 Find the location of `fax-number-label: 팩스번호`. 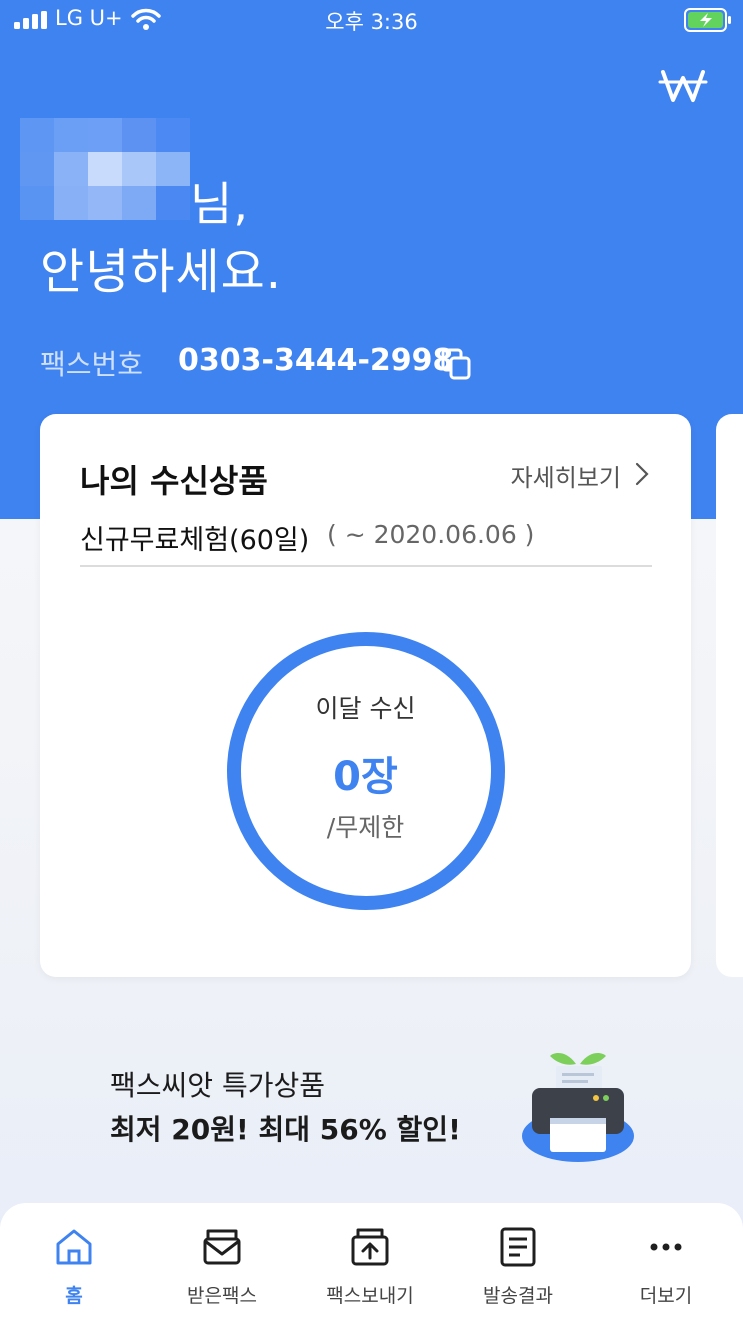

fax-number-label: 팩스번호 is located at coordinates (92, 364).